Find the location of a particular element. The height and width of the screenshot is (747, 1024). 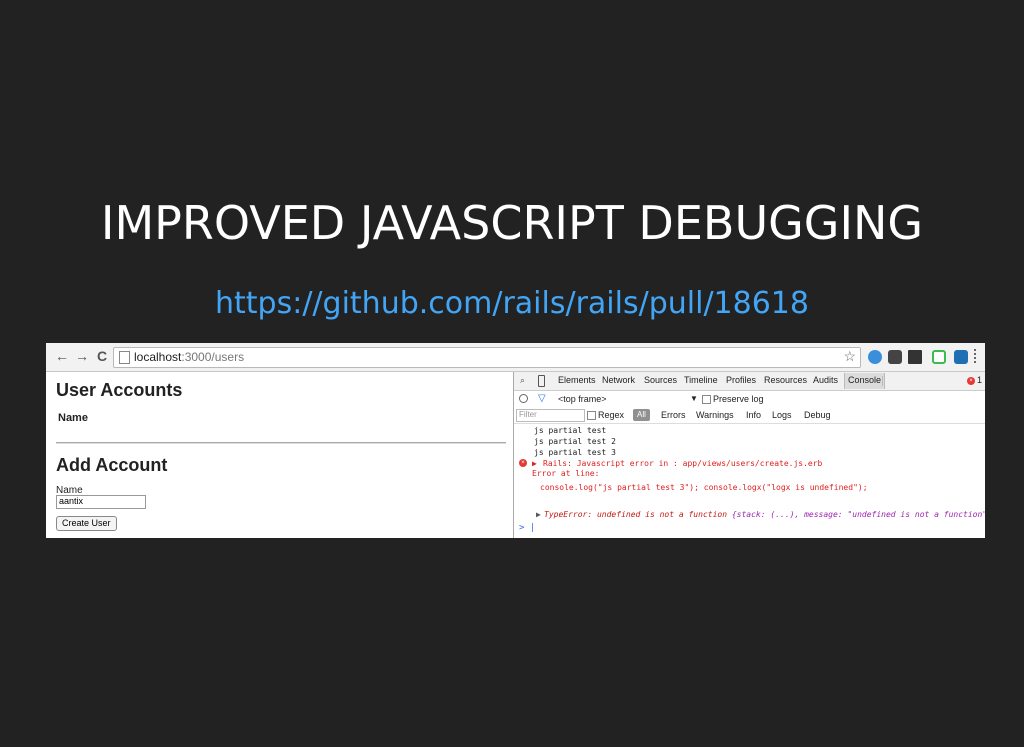

console-log-line: js partial test 3 is located at coordinates (575, 452).